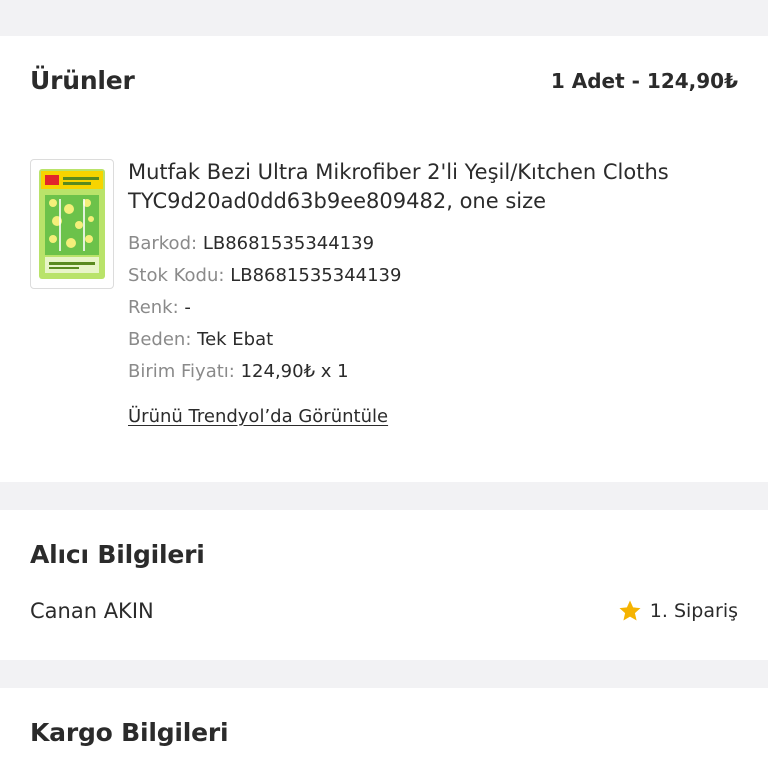 This screenshot has height=768, width=768. Describe the element at coordinates (693, 611) in the screenshot. I see `order-count-text: 1. Sipariş` at that location.